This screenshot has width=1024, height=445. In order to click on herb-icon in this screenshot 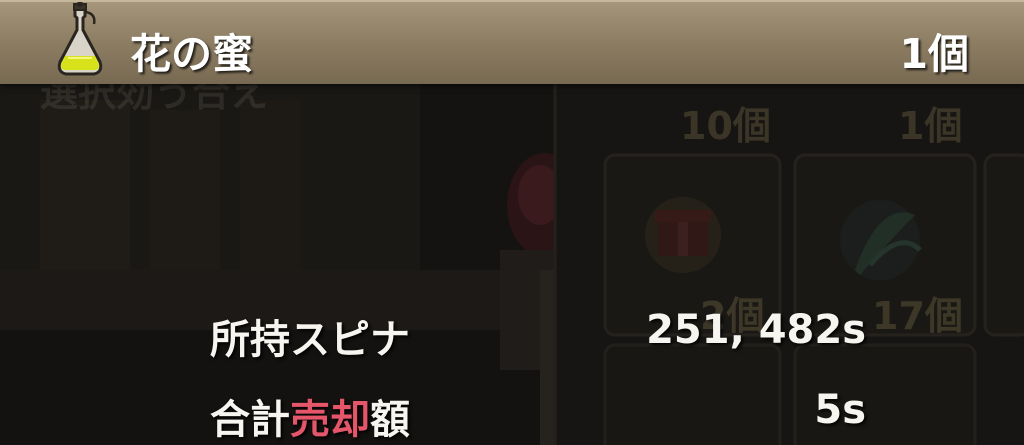, I will do `click(881, 240)`.